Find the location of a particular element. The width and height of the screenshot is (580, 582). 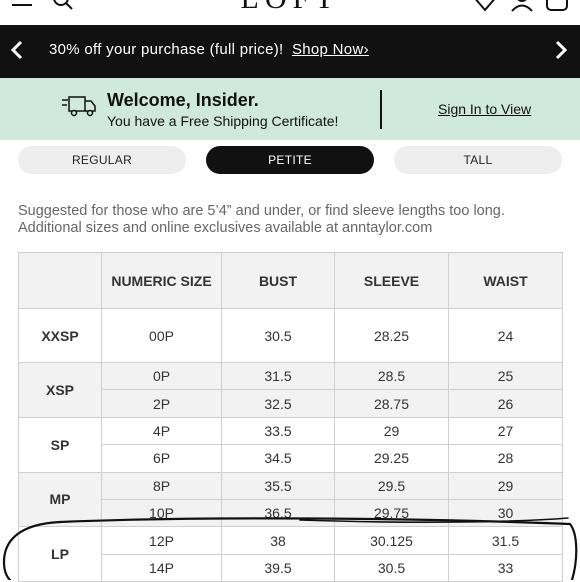

sleeve-cell: 29.75 is located at coordinates (391, 513).